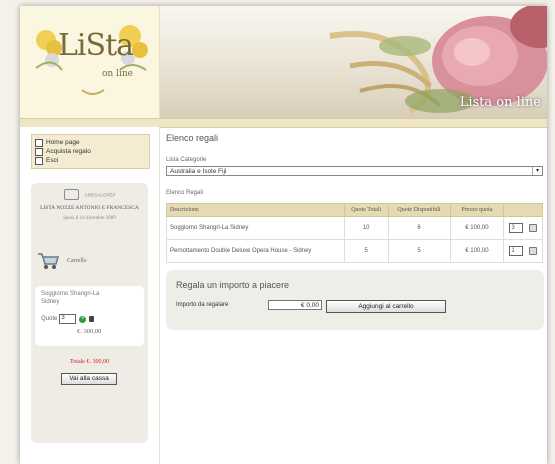 The image size is (555, 464). Describe the element at coordinates (96, 45) in the screenshot. I see `logo-text: LiSta` at that location.